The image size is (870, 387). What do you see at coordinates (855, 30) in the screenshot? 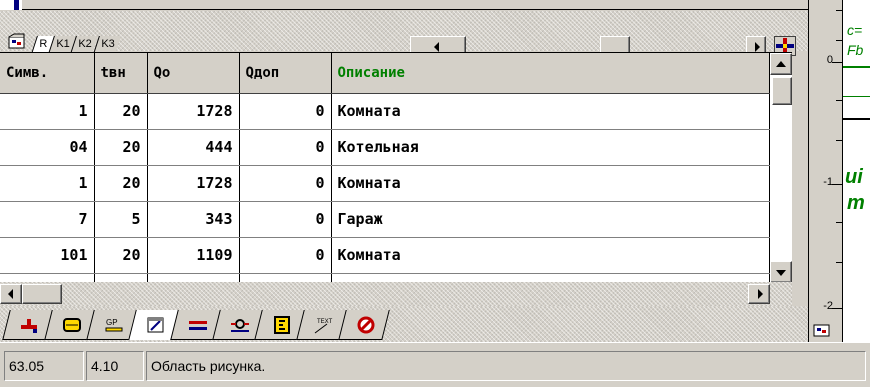
I see `drawing-text: c=` at bounding box center [855, 30].